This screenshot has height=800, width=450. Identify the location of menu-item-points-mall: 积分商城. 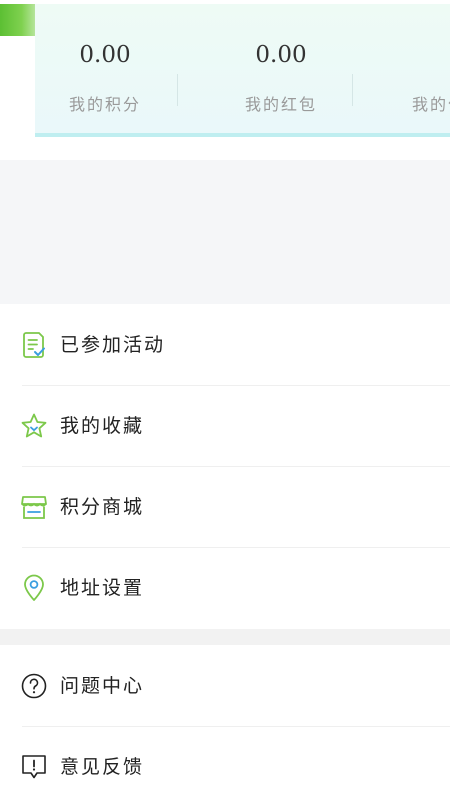
(225, 506).